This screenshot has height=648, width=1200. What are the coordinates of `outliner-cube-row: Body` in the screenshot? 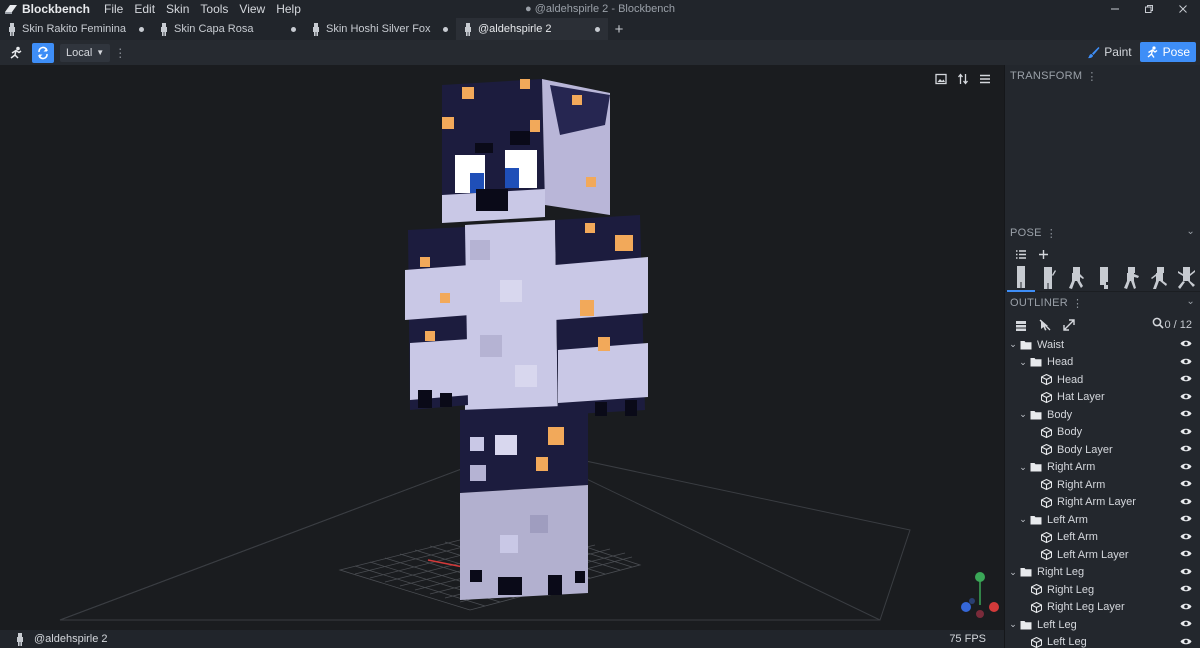 It's located at (1102, 433).